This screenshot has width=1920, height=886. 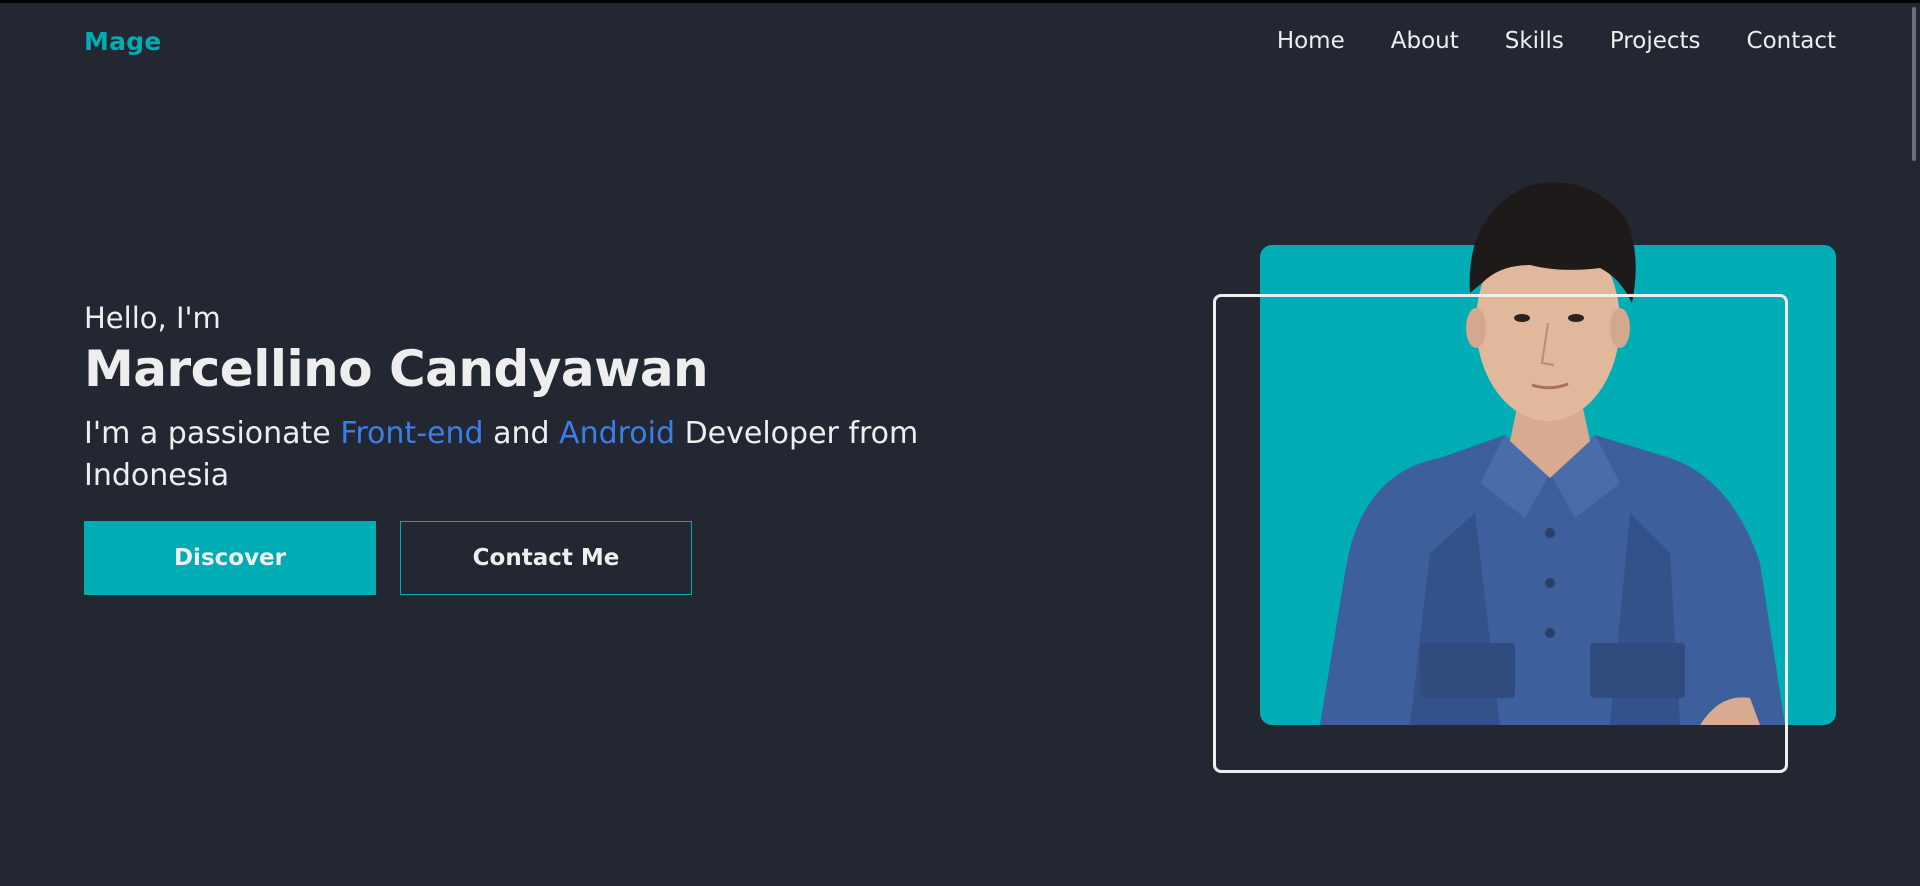 What do you see at coordinates (1425, 41) in the screenshot?
I see `nav-link-about: About` at bounding box center [1425, 41].